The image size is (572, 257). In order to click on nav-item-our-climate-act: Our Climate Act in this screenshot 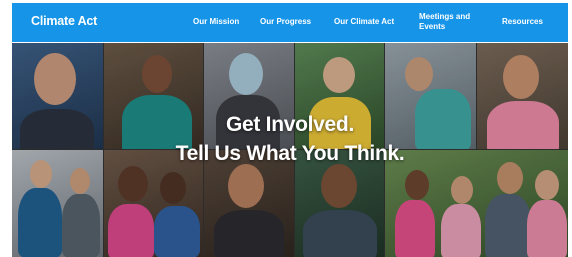, I will do `click(364, 22)`.